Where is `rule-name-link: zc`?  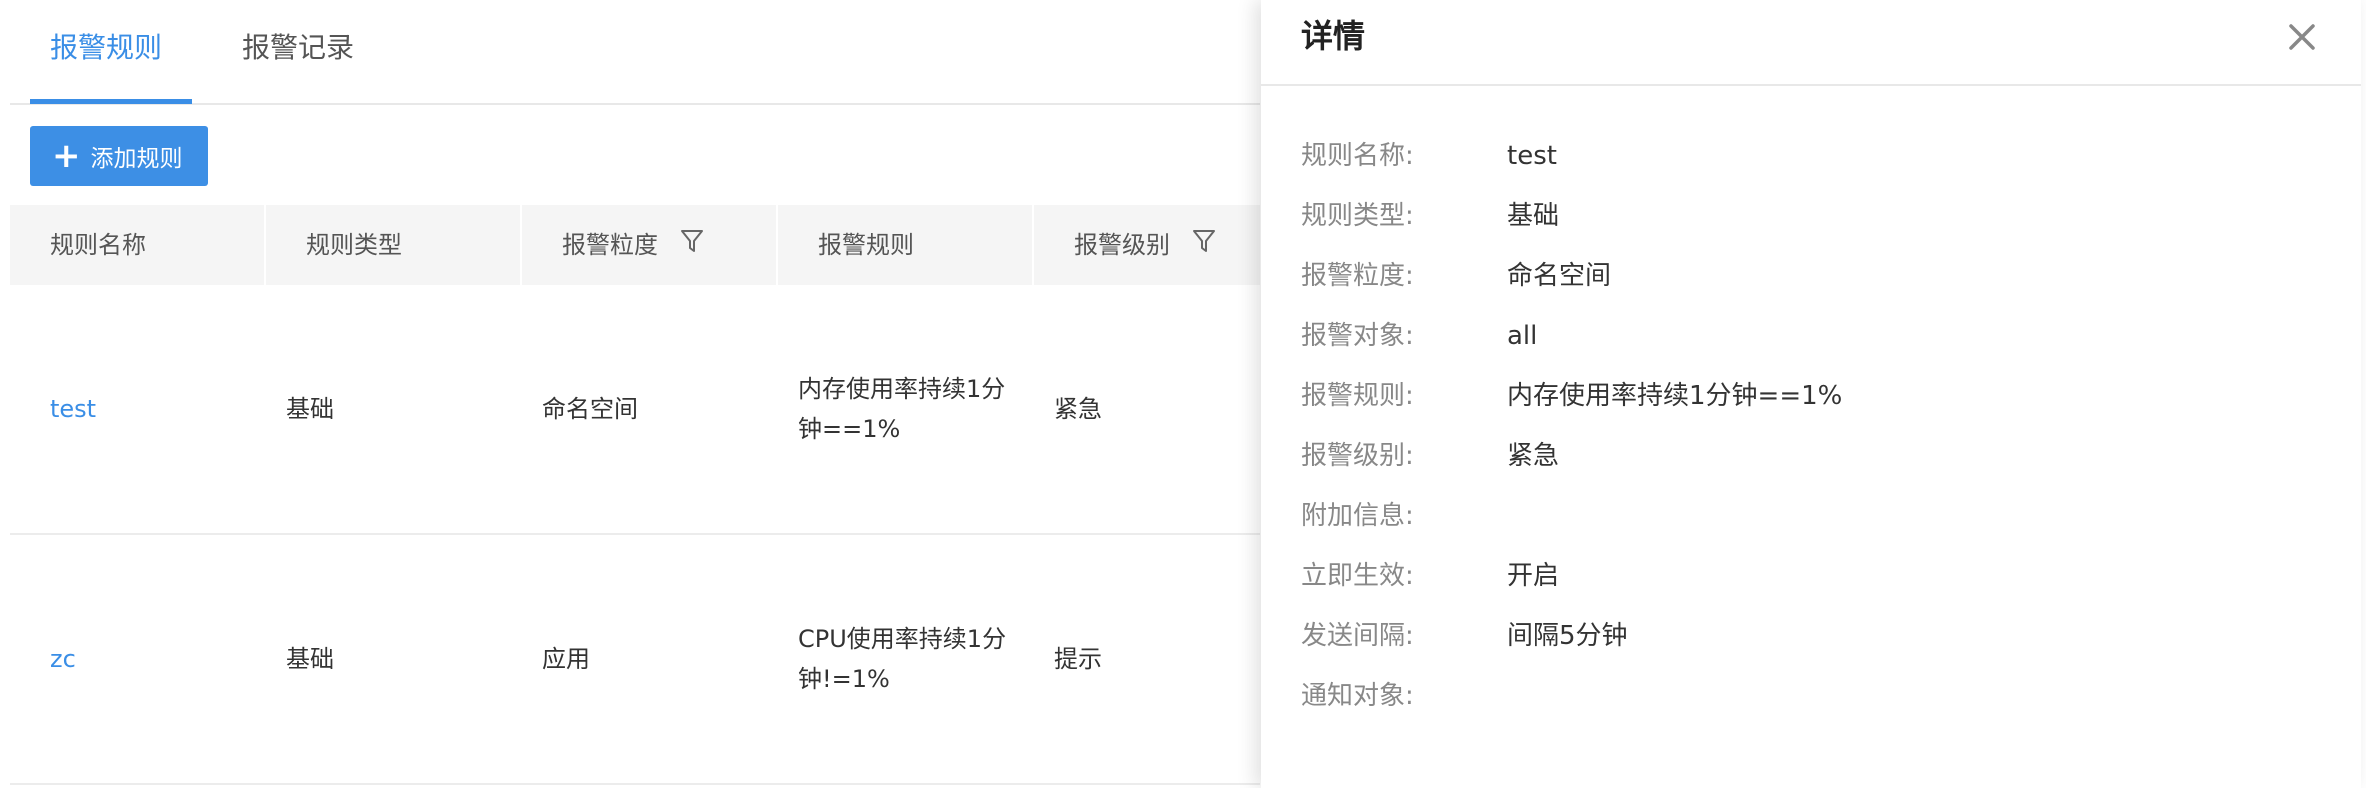
rule-name-link: zc is located at coordinates (63, 659).